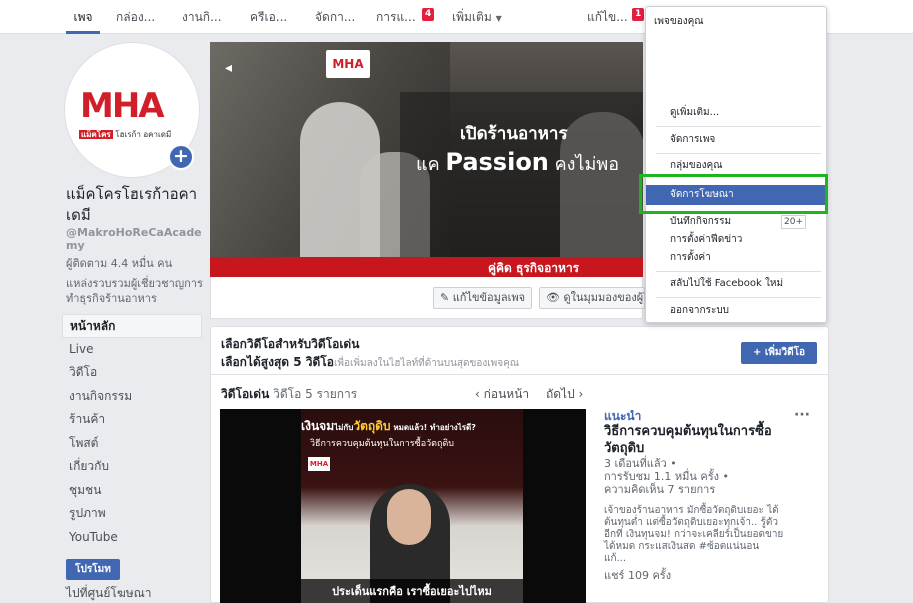  What do you see at coordinates (290, 344) in the screenshot?
I see `featured-title: เลือกวิดีโอสำหรับวิดีโอเด่น` at bounding box center [290, 344].